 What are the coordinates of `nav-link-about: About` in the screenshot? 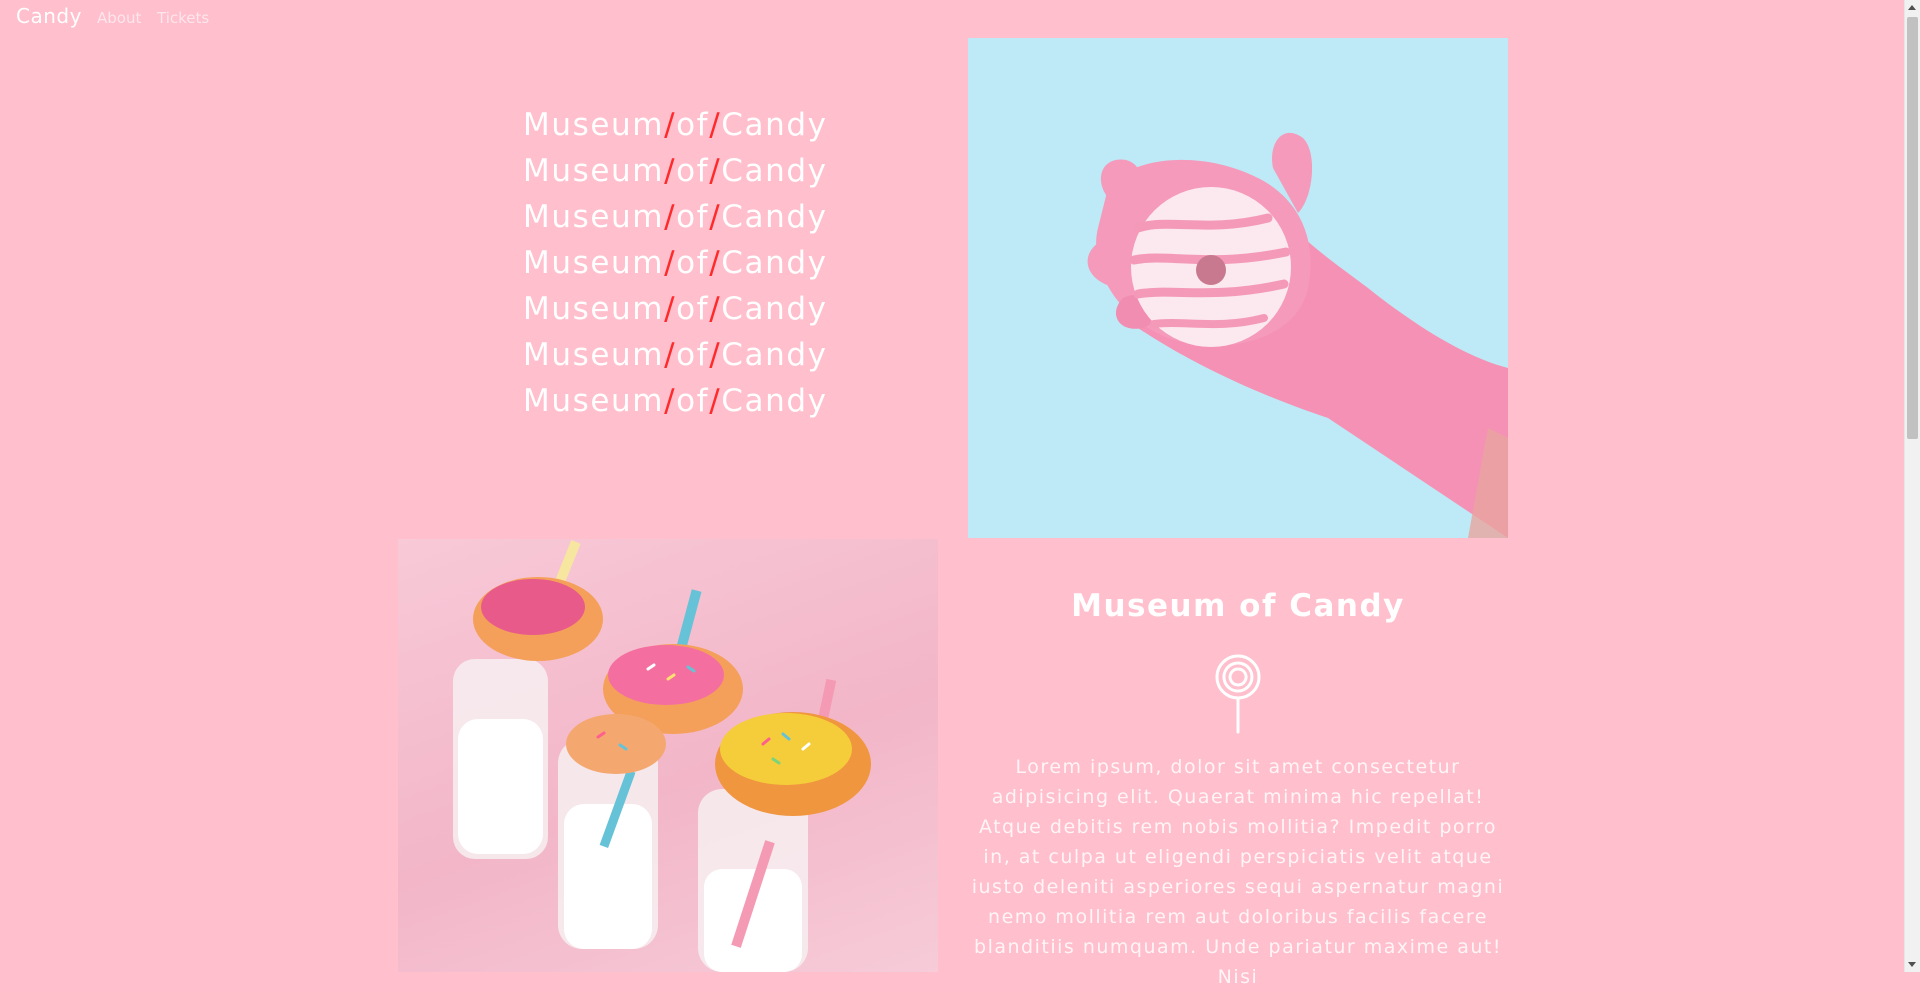 It's located at (119, 18).